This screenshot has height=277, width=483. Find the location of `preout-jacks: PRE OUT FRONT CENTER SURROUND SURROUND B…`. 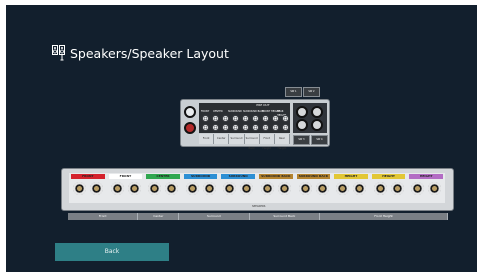

preout-jacks: PRE OUT FRONT CENTER SURROUND SURROUND B… is located at coordinates (244, 118).